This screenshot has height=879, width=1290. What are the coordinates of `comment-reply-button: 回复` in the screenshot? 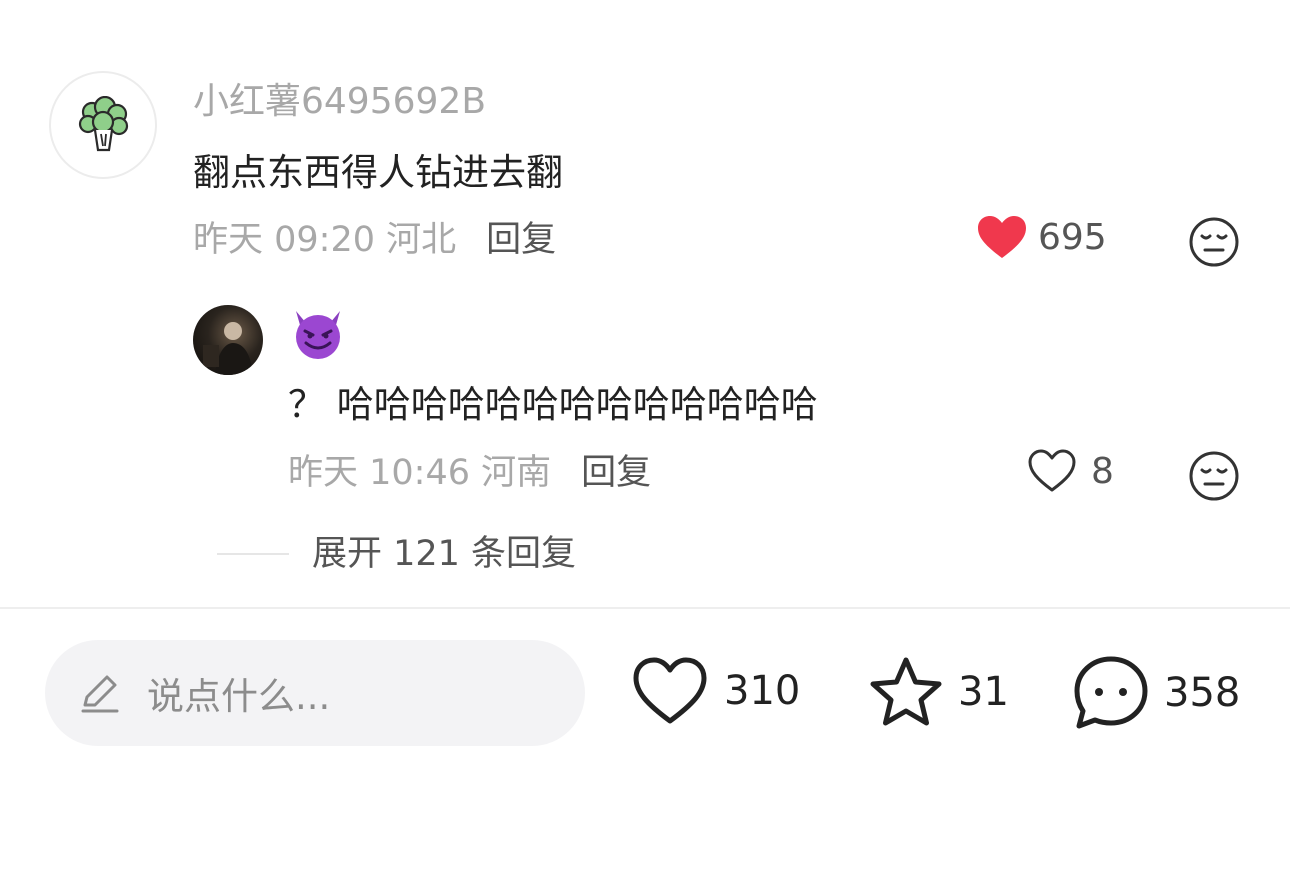 It's located at (521, 240).